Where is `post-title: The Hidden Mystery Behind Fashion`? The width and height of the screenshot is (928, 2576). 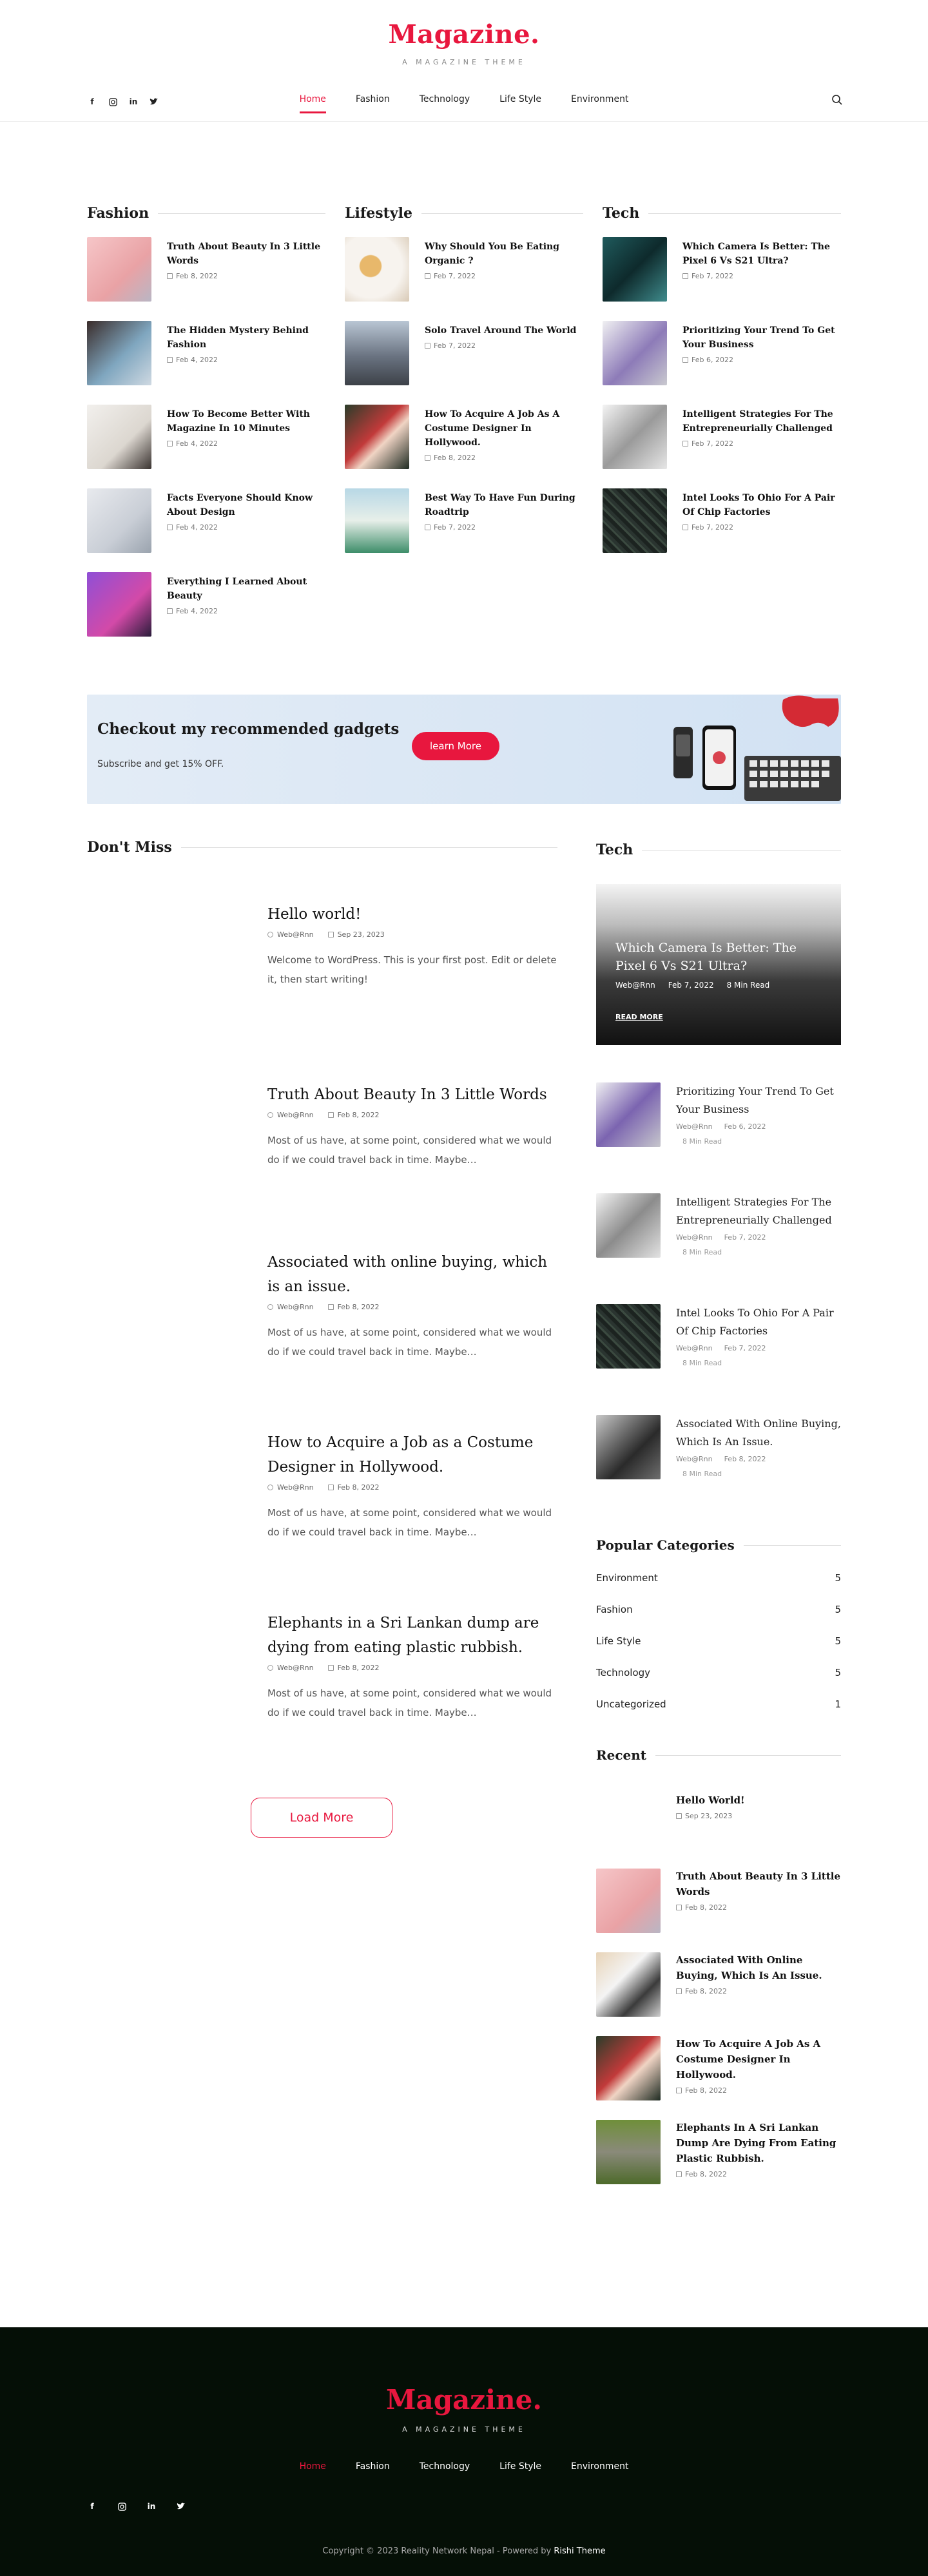 post-title: The Hidden Mystery Behind Fashion is located at coordinates (246, 338).